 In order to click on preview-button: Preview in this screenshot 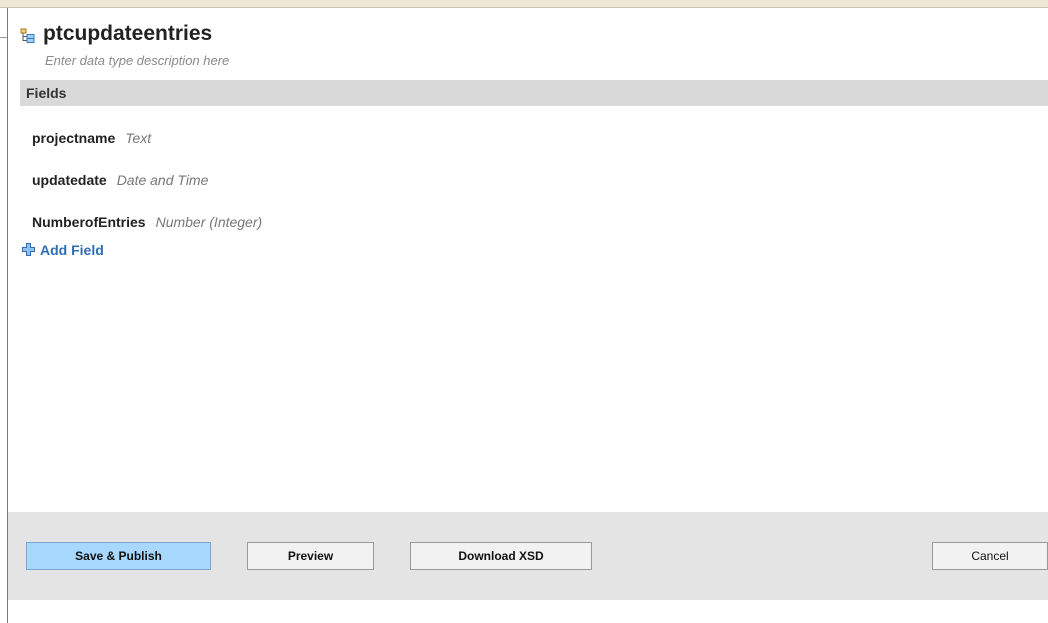, I will do `click(310, 556)`.